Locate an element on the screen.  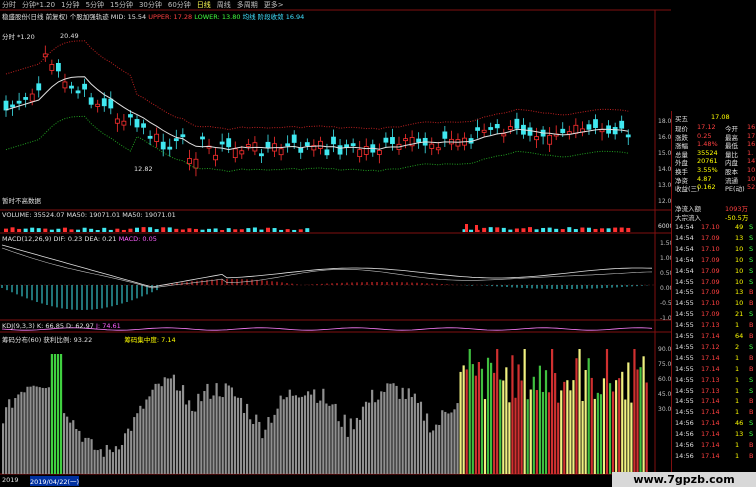
tick-row: 14:54 17.09 10 S is located at coordinates (714, 260).